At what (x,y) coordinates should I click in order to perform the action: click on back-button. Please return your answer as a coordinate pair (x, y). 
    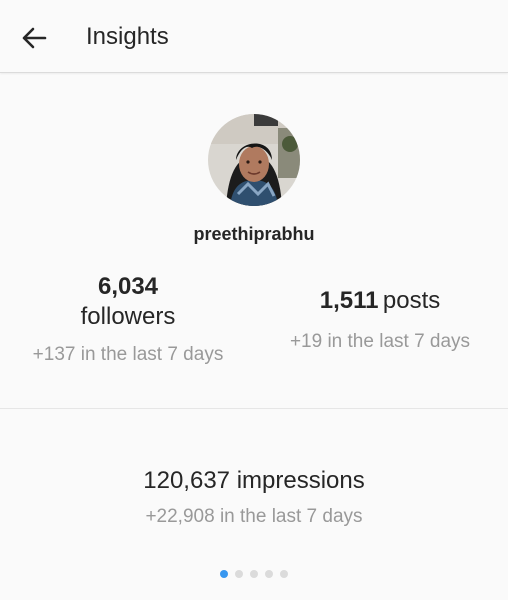
    Looking at the image, I should click on (34, 38).